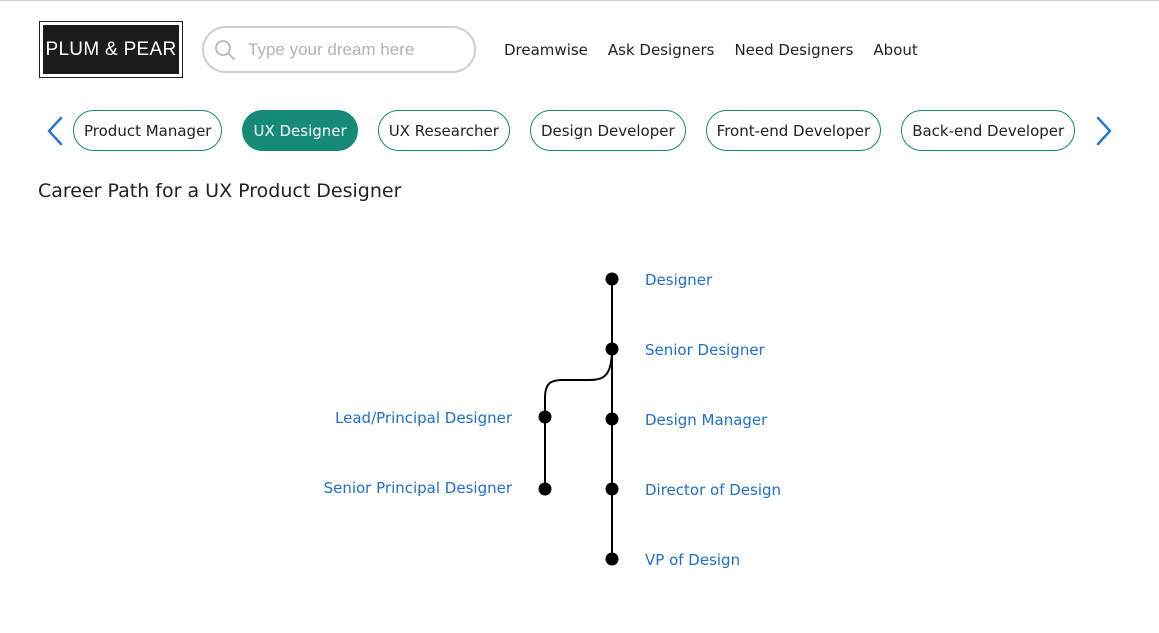 The height and width of the screenshot is (633, 1159). Describe the element at coordinates (692, 560) in the screenshot. I see `role-vp-of-design: VP of Design` at that location.